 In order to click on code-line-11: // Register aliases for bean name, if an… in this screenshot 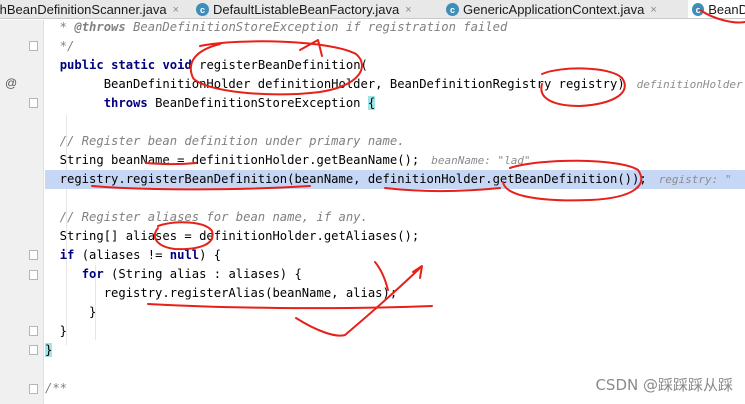, I will do `click(395, 217)`.